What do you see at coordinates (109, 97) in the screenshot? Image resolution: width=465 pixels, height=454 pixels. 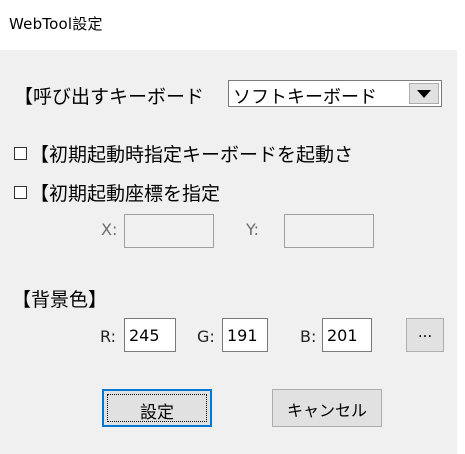 I see `keyboard-label: 【呼び出すキーボード` at bounding box center [109, 97].